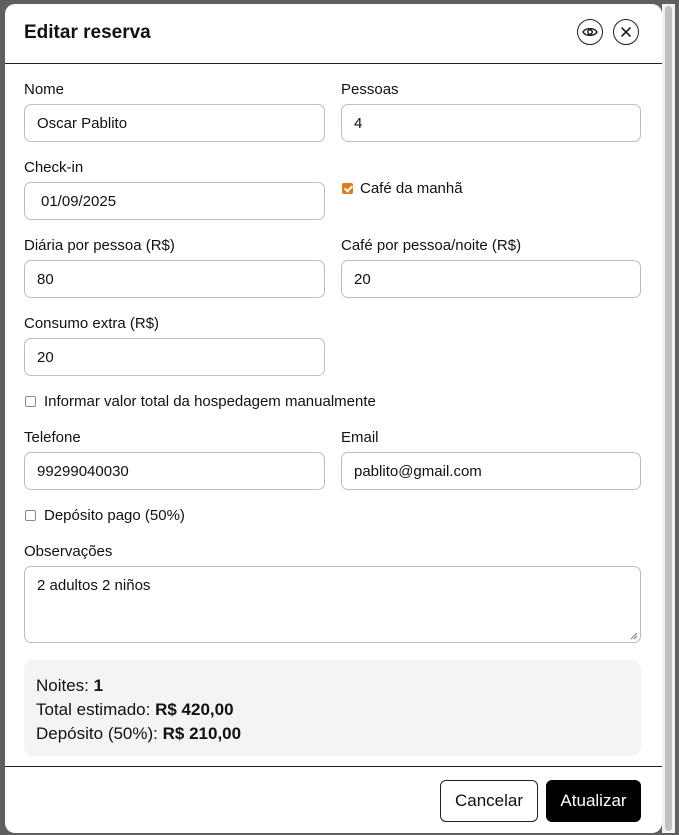  Describe the element at coordinates (54, 167) in the screenshot. I see `checkin-label: Check-in` at that location.